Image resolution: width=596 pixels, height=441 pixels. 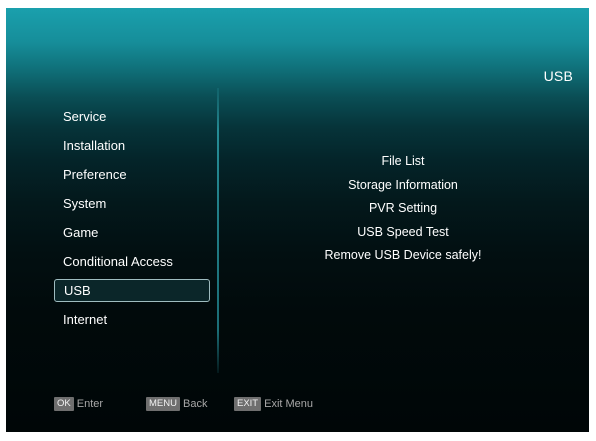 What do you see at coordinates (403, 186) in the screenshot?
I see `submenu-item-storage-information: Storage Information` at bounding box center [403, 186].